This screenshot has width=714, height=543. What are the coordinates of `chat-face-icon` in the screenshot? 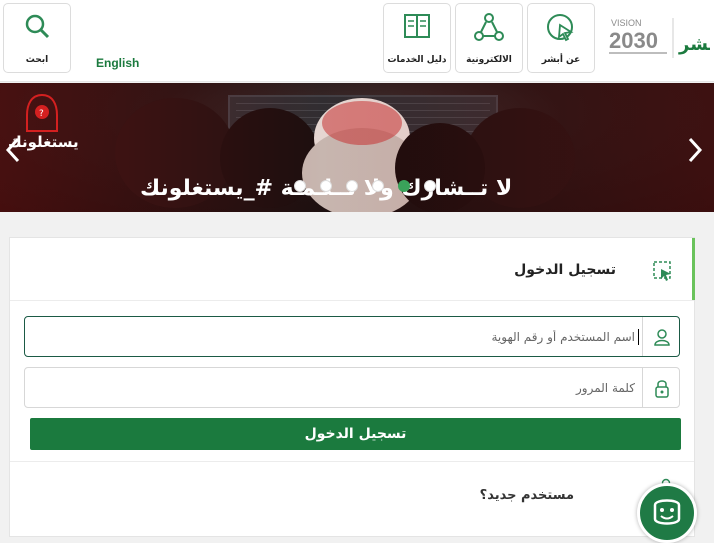 It's located at (667, 512).